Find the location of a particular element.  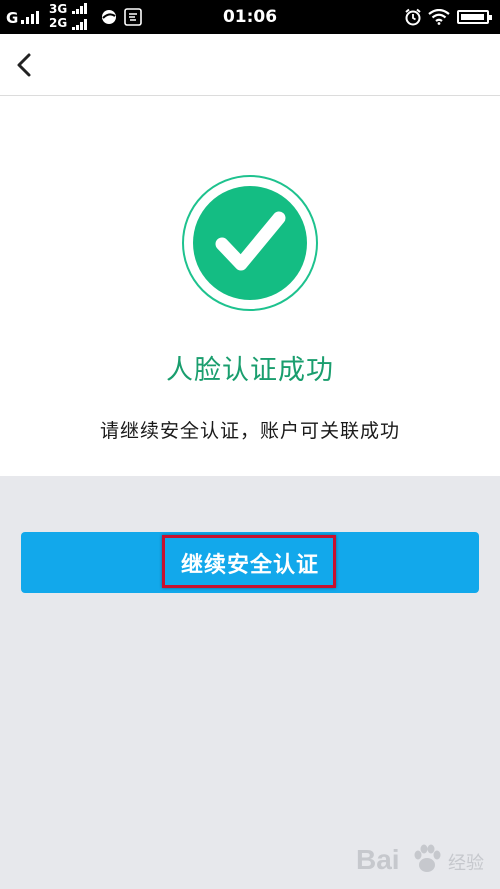

baidu-jingyan-watermark: Bai 经验 is located at coordinates (420, 860).